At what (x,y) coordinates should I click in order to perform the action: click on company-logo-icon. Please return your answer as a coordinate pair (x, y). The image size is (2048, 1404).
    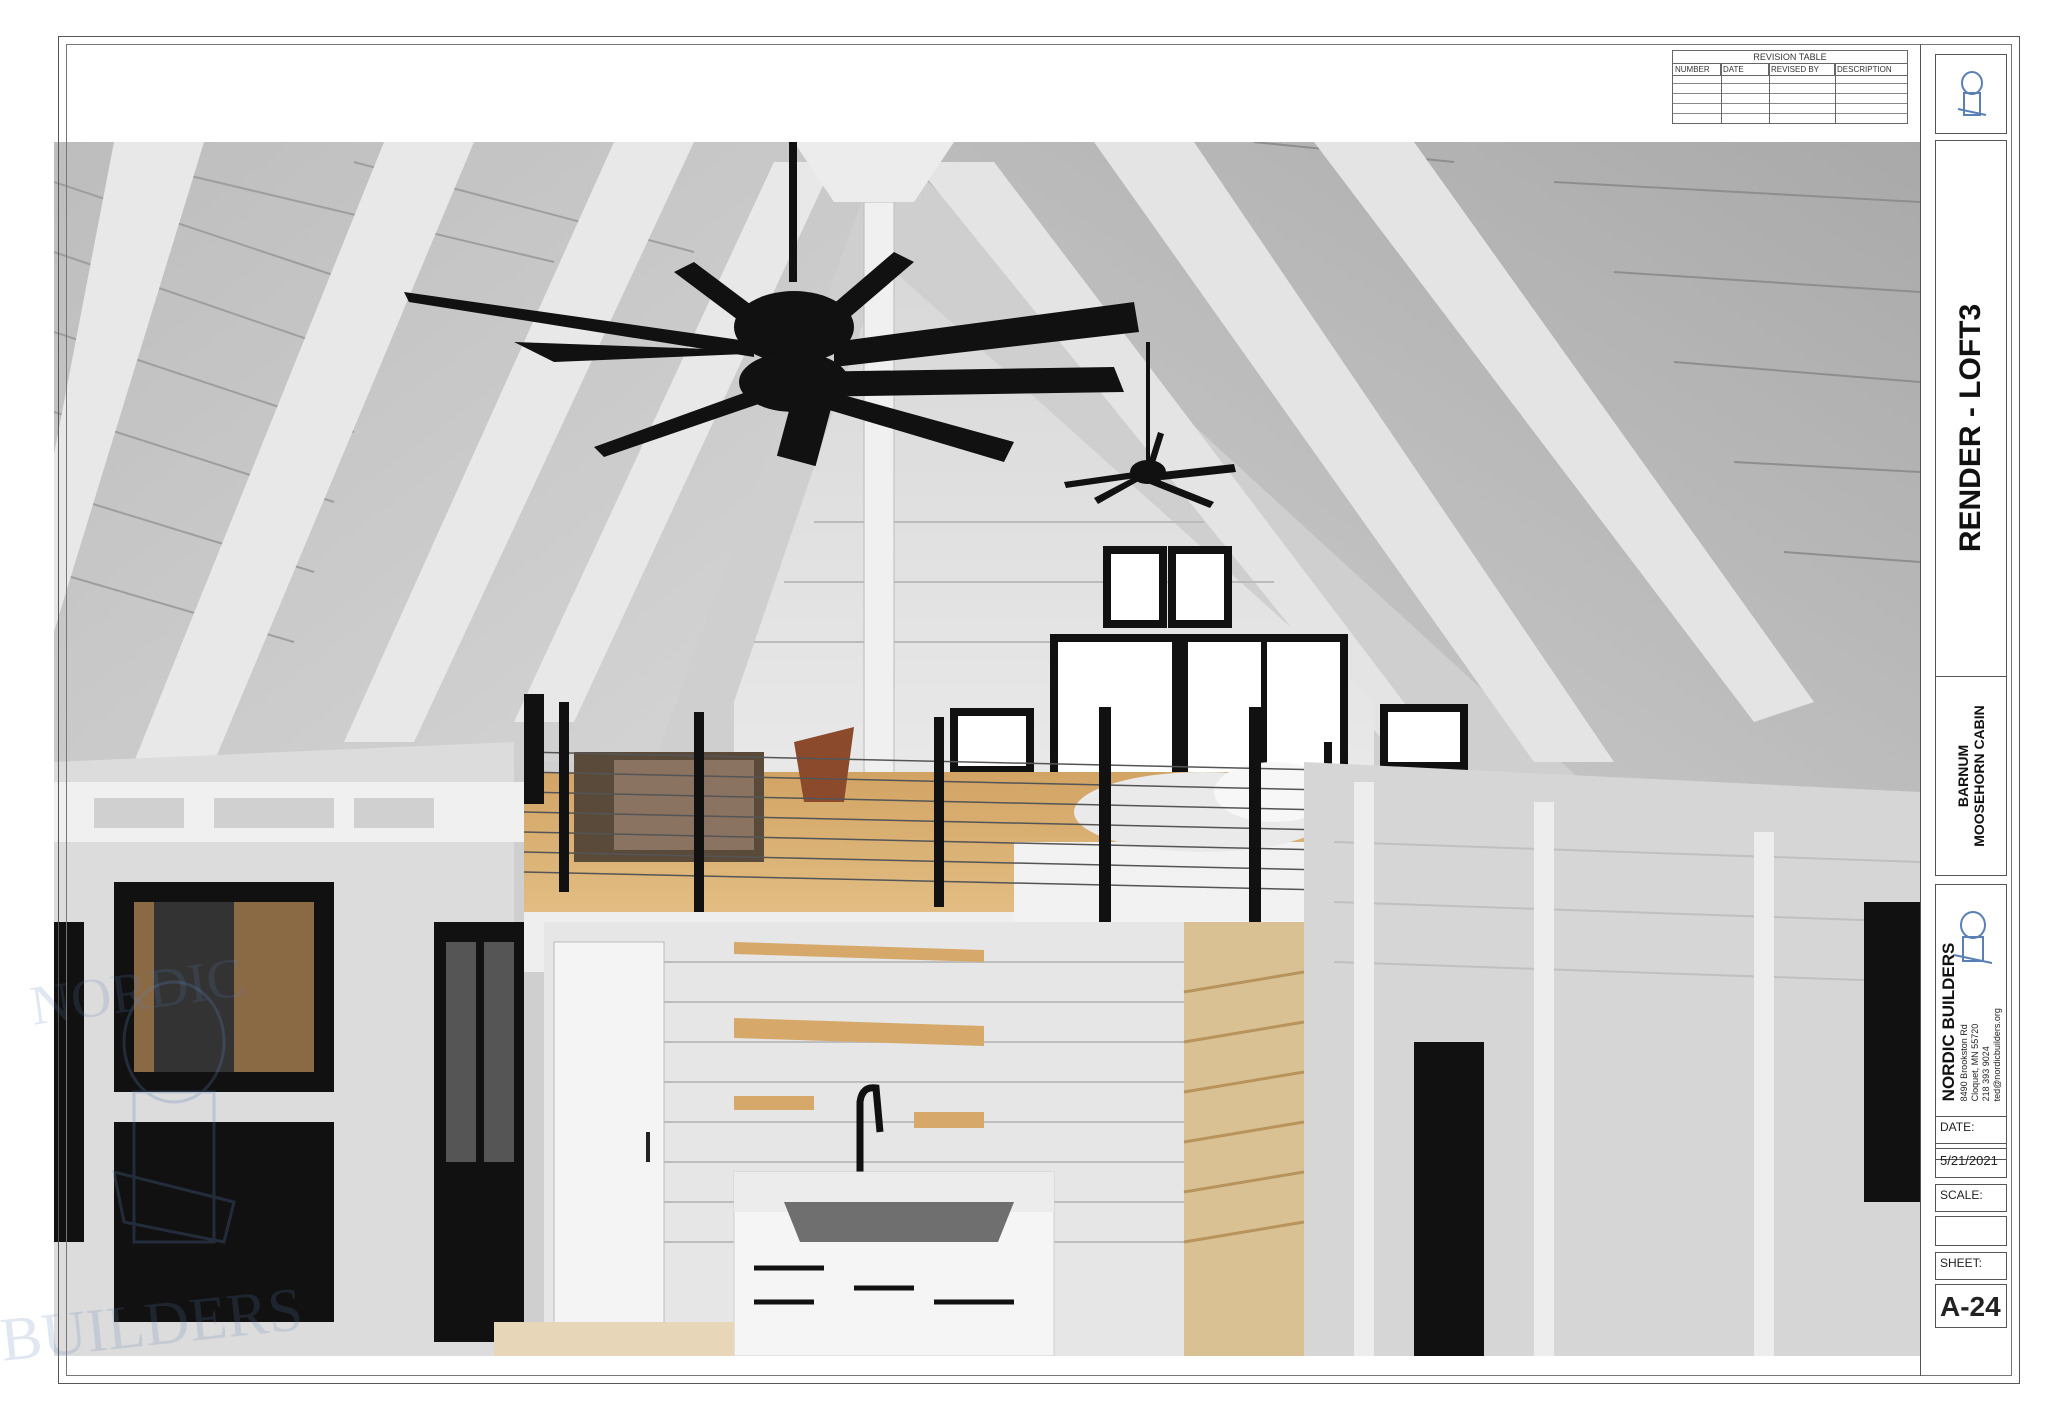
    Looking at the image, I should click on (1973, 937).